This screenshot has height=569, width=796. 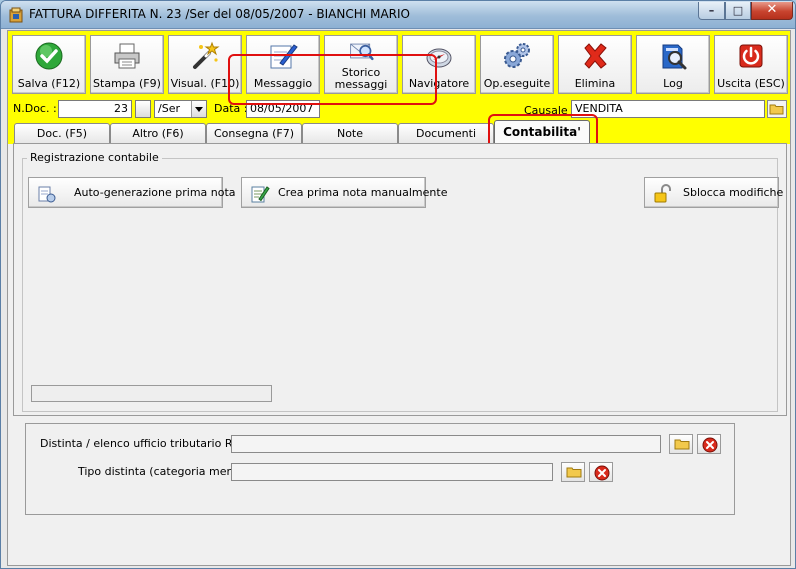 What do you see at coordinates (595, 83) in the screenshot?
I see `delete-button-label: Elimina` at bounding box center [595, 83].